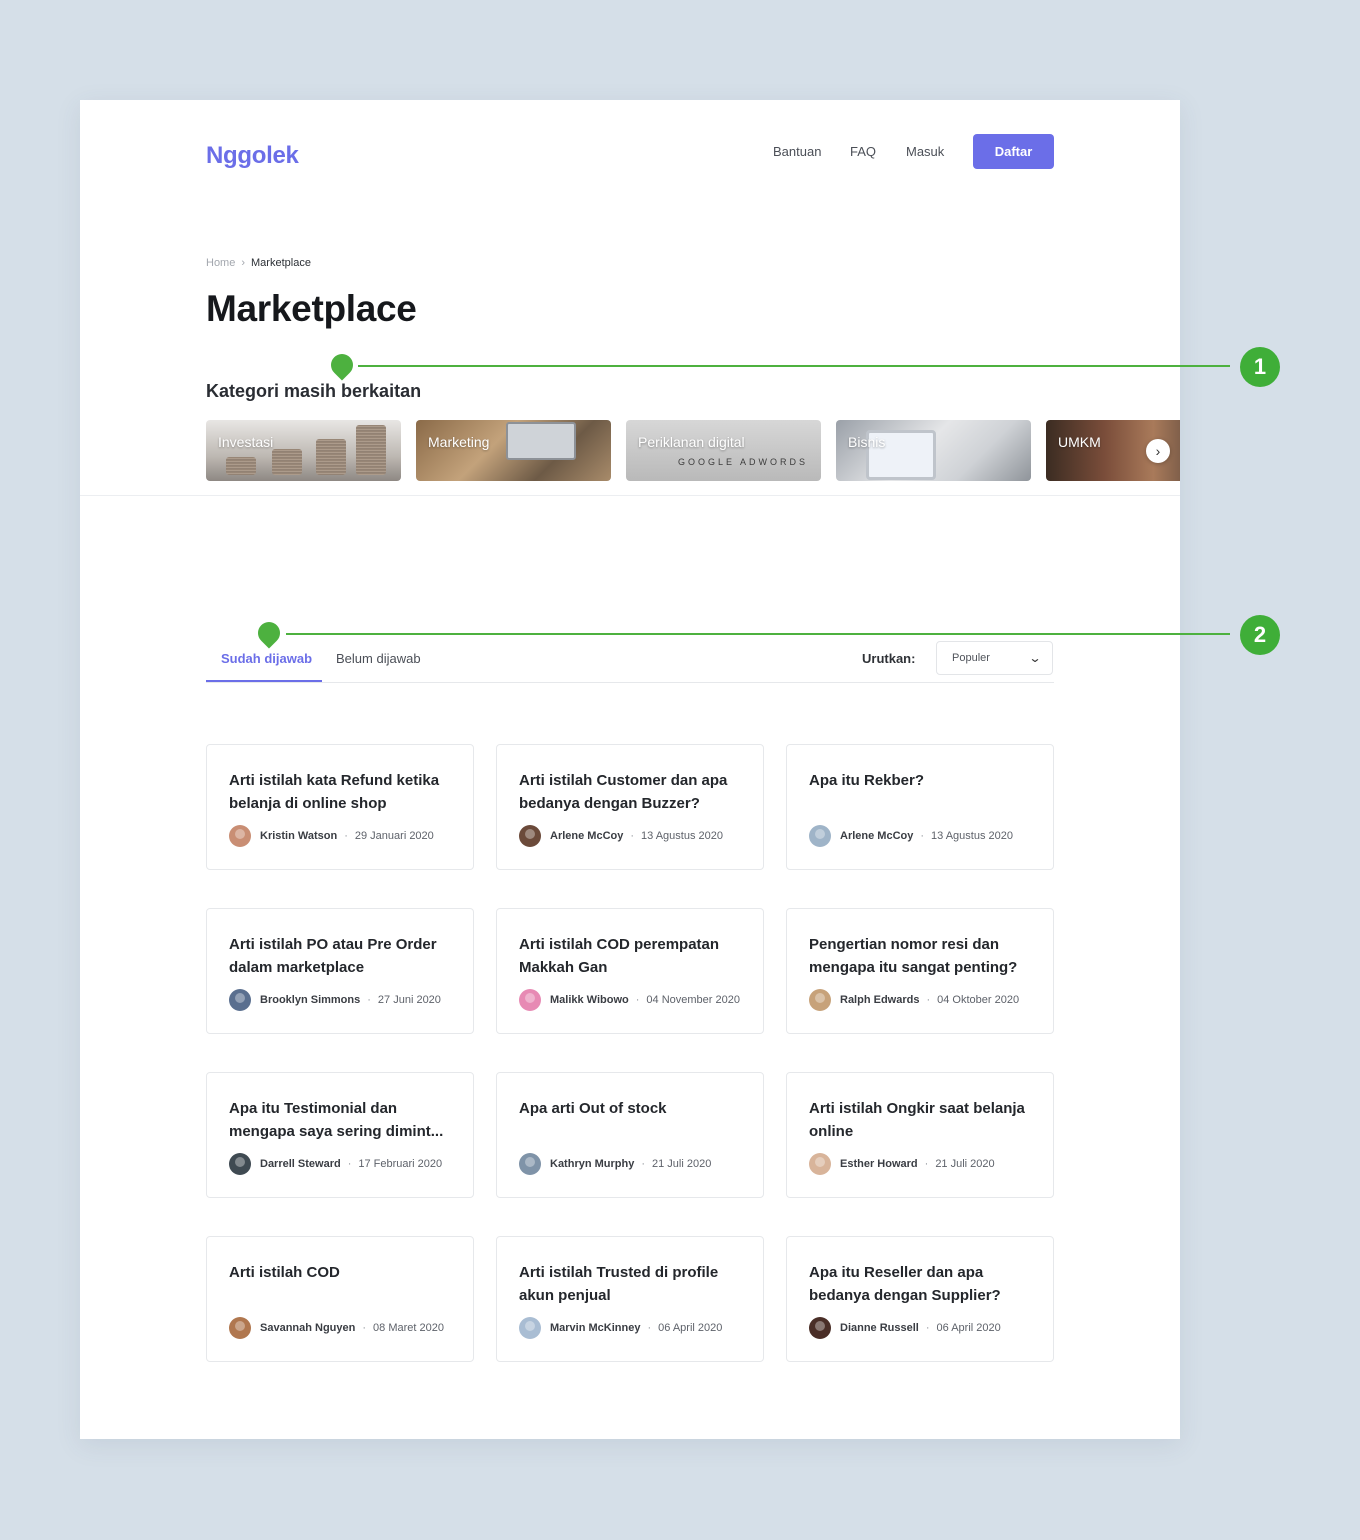 This screenshot has height=1540, width=1360. What do you see at coordinates (863, 151) in the screenshot?
I see `nav-faq: FAQ` at bounding box center [863, 151].